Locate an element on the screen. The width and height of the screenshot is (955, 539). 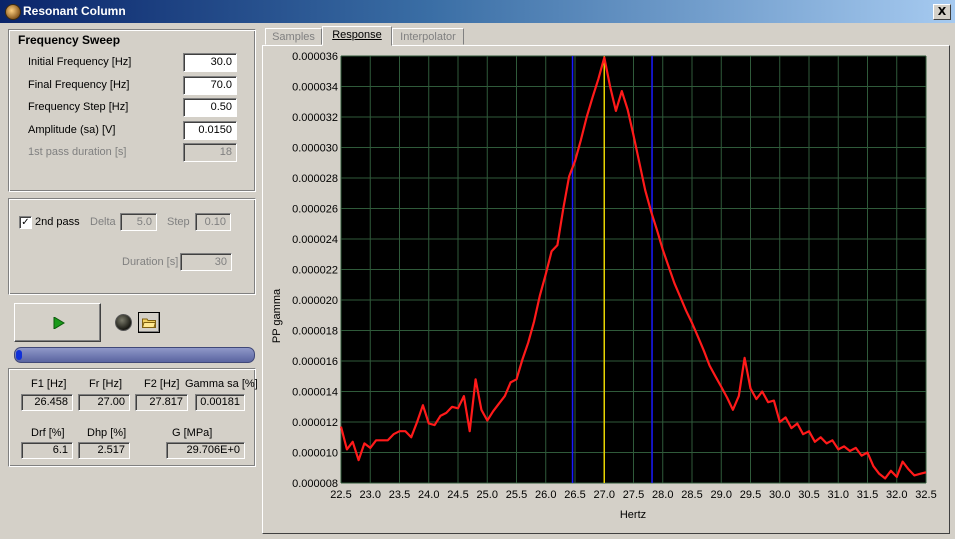
y-tick-label: 0.000030 is located at coordinates (315, 149).